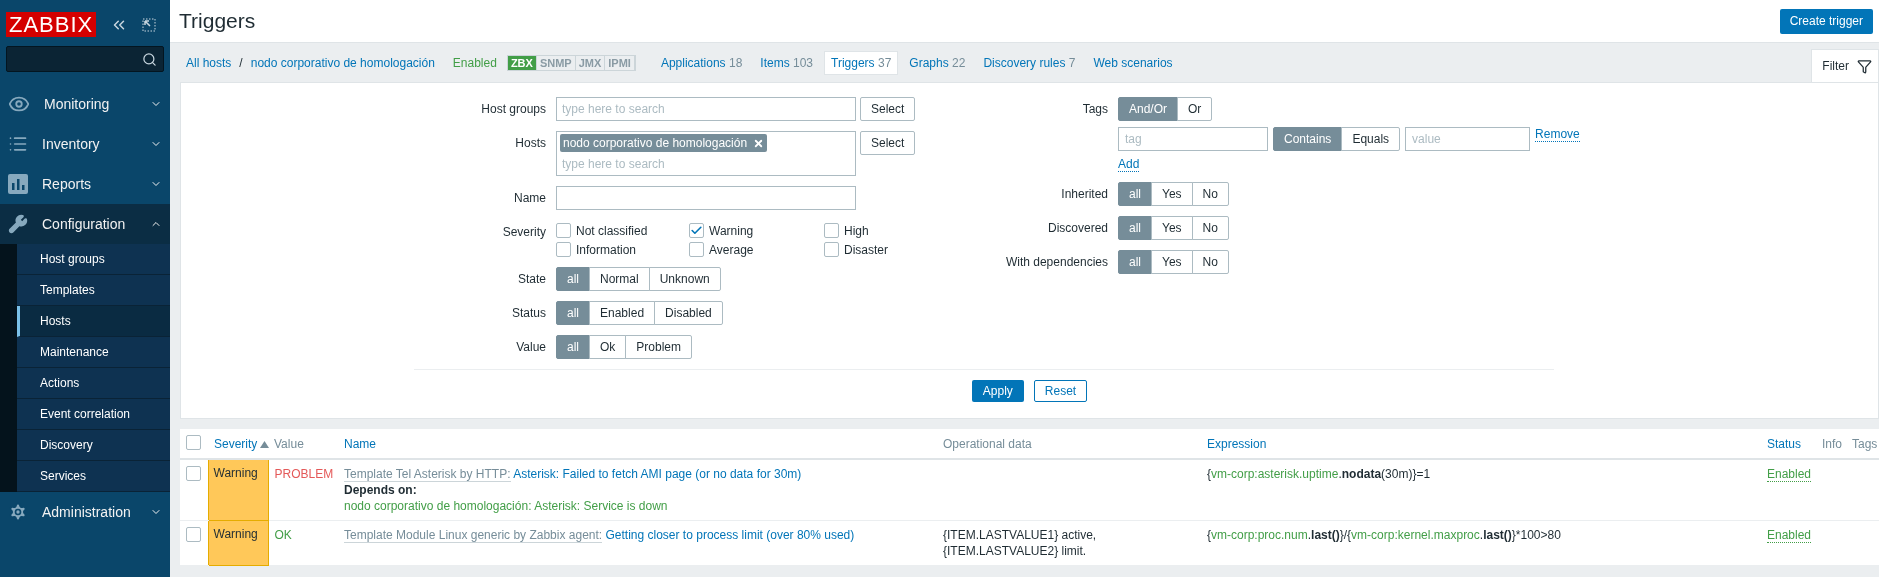 Image resolution: width=1879 pixels, height=577 pixels. Describe the element at coordinates (18, 144) in the screenshot. I see `list-icon` at that location.